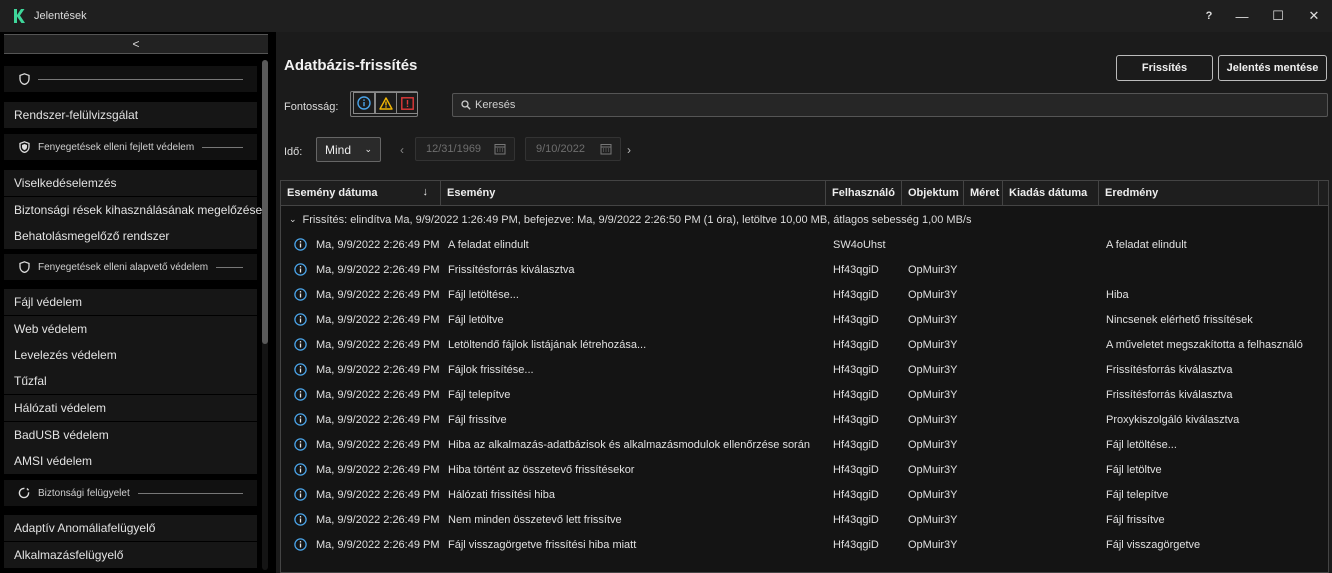  Describe the element at coordinates (479, 394) in the screenshot. I see `cell-event: Fájl telepítve` at that location.